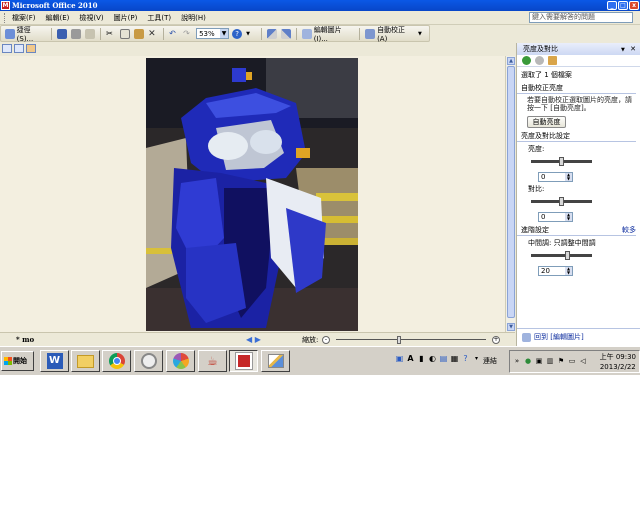 The width and height of the screenshot is (640, 527). Describe the element at coordinates (421, 358) in the screenshot. I see `keyboard-icon: ▮` at that location.